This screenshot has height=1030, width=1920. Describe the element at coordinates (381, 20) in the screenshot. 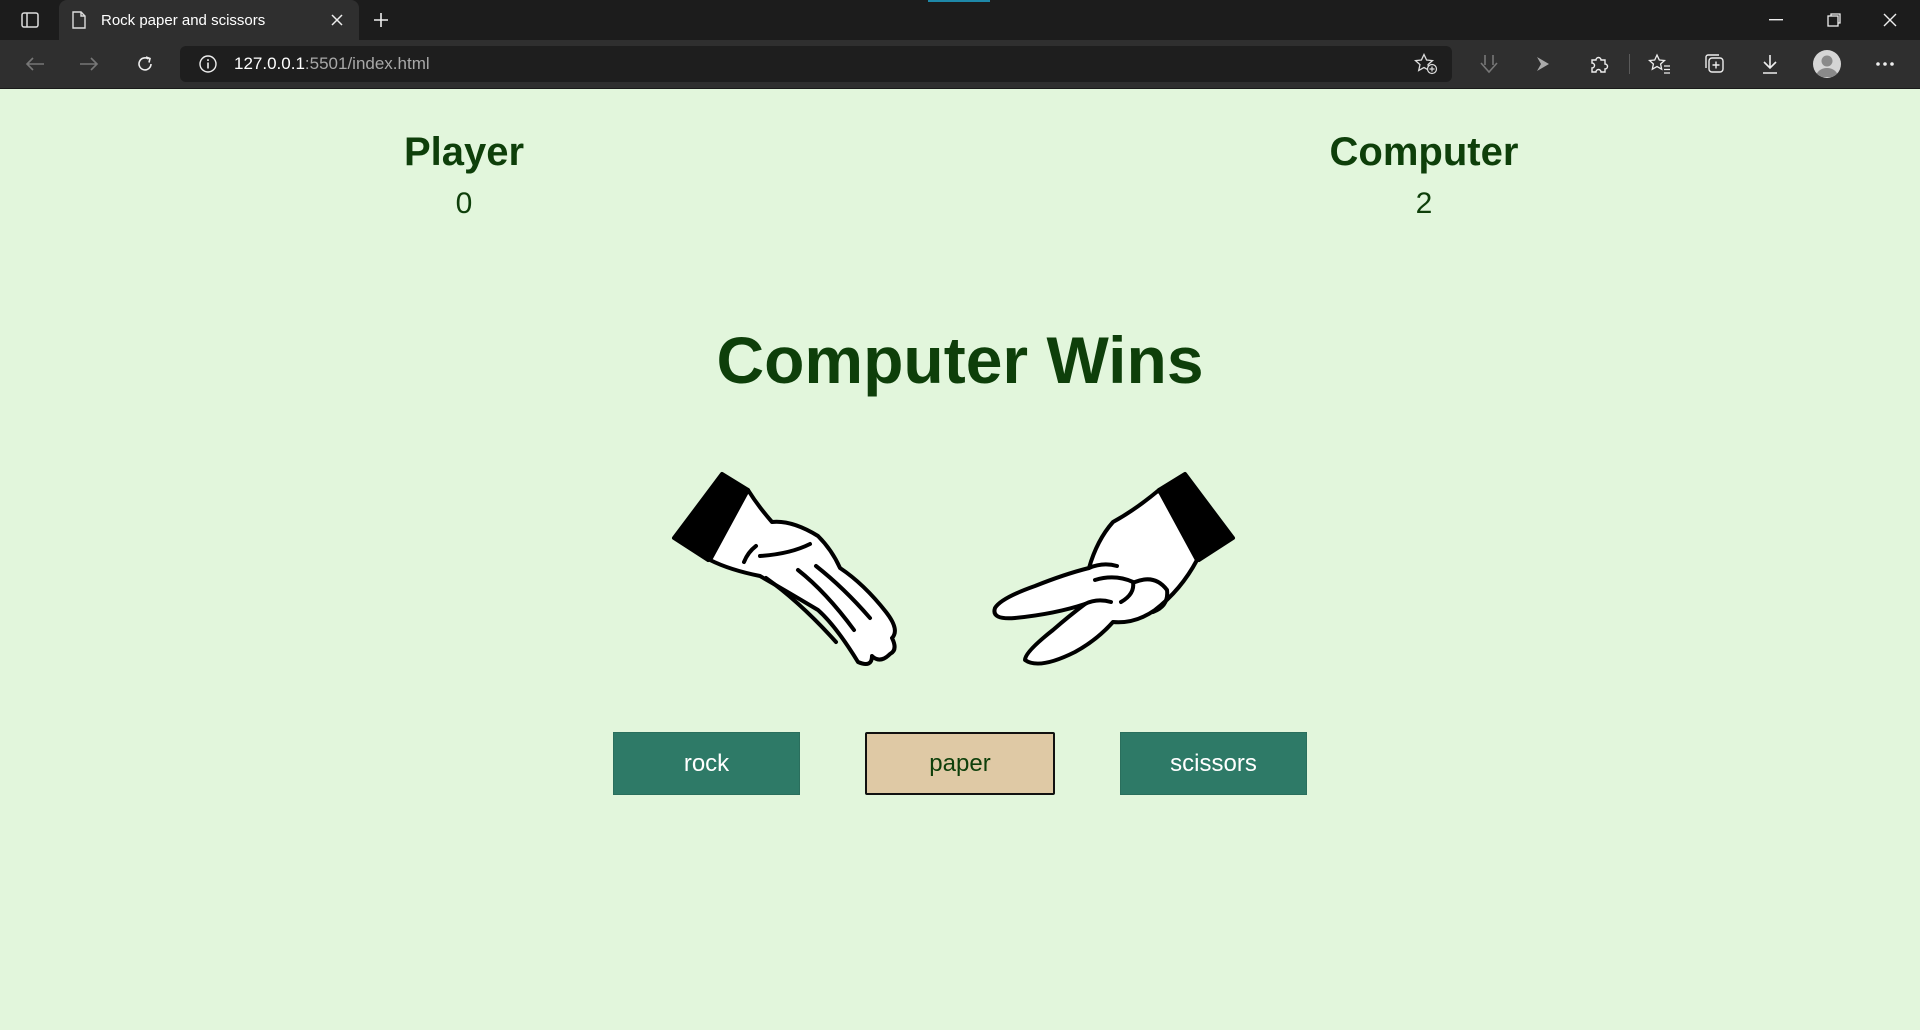

I see `new-tab-icon` at that location.